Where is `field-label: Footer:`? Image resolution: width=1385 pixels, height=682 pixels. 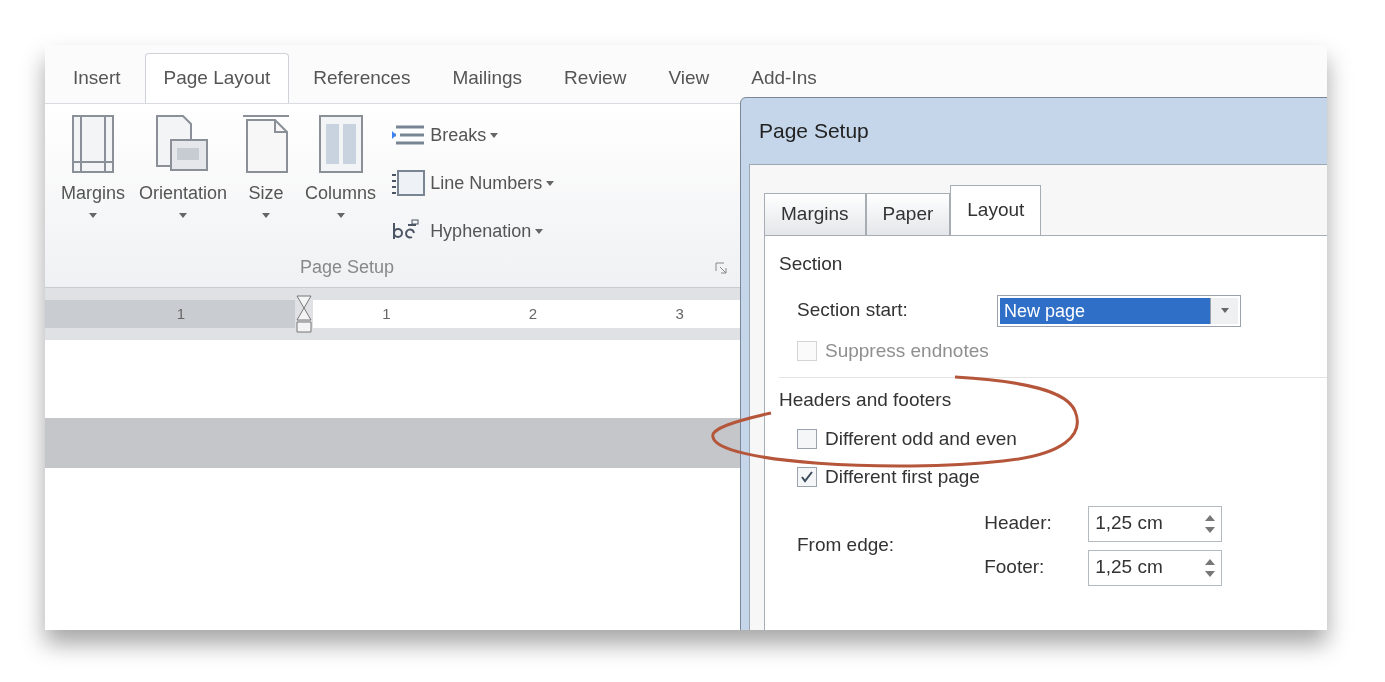
field-label: Footer: is located at coordinates (1015, 567).